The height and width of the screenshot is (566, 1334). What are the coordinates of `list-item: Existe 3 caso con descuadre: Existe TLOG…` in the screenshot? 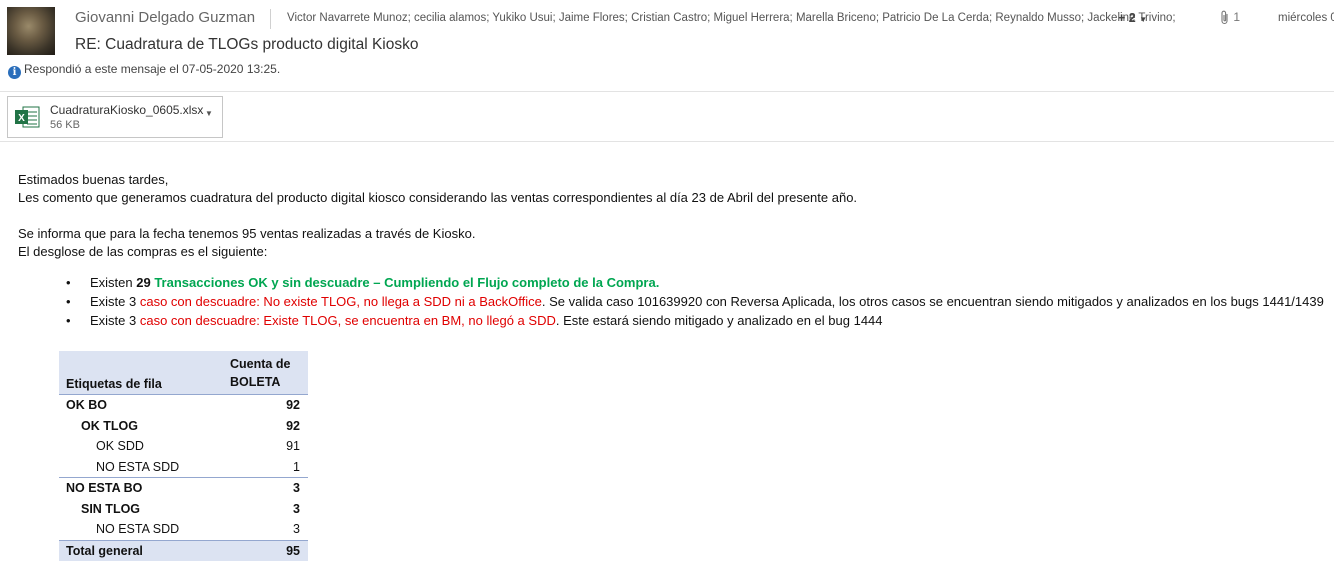 It's located at (700, 320).